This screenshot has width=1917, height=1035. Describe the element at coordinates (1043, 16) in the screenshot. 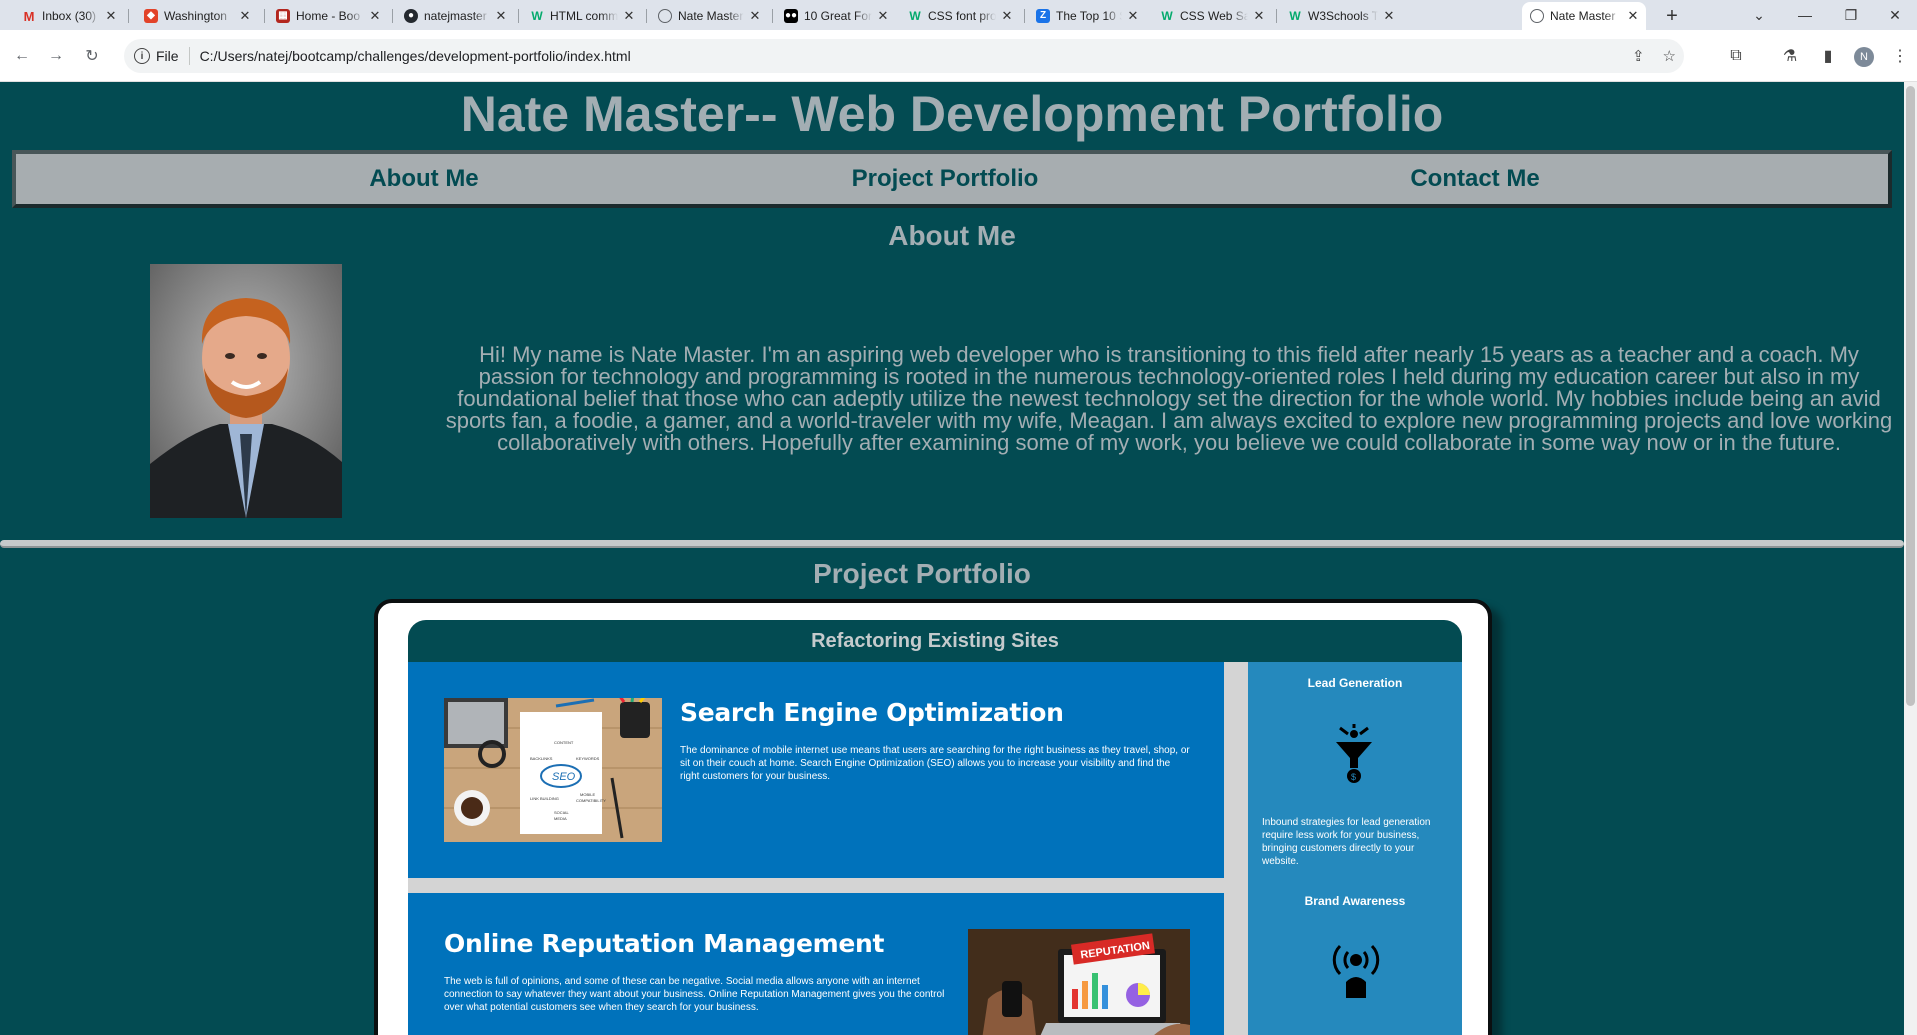

I see `zapier-icon: Z` at that location.